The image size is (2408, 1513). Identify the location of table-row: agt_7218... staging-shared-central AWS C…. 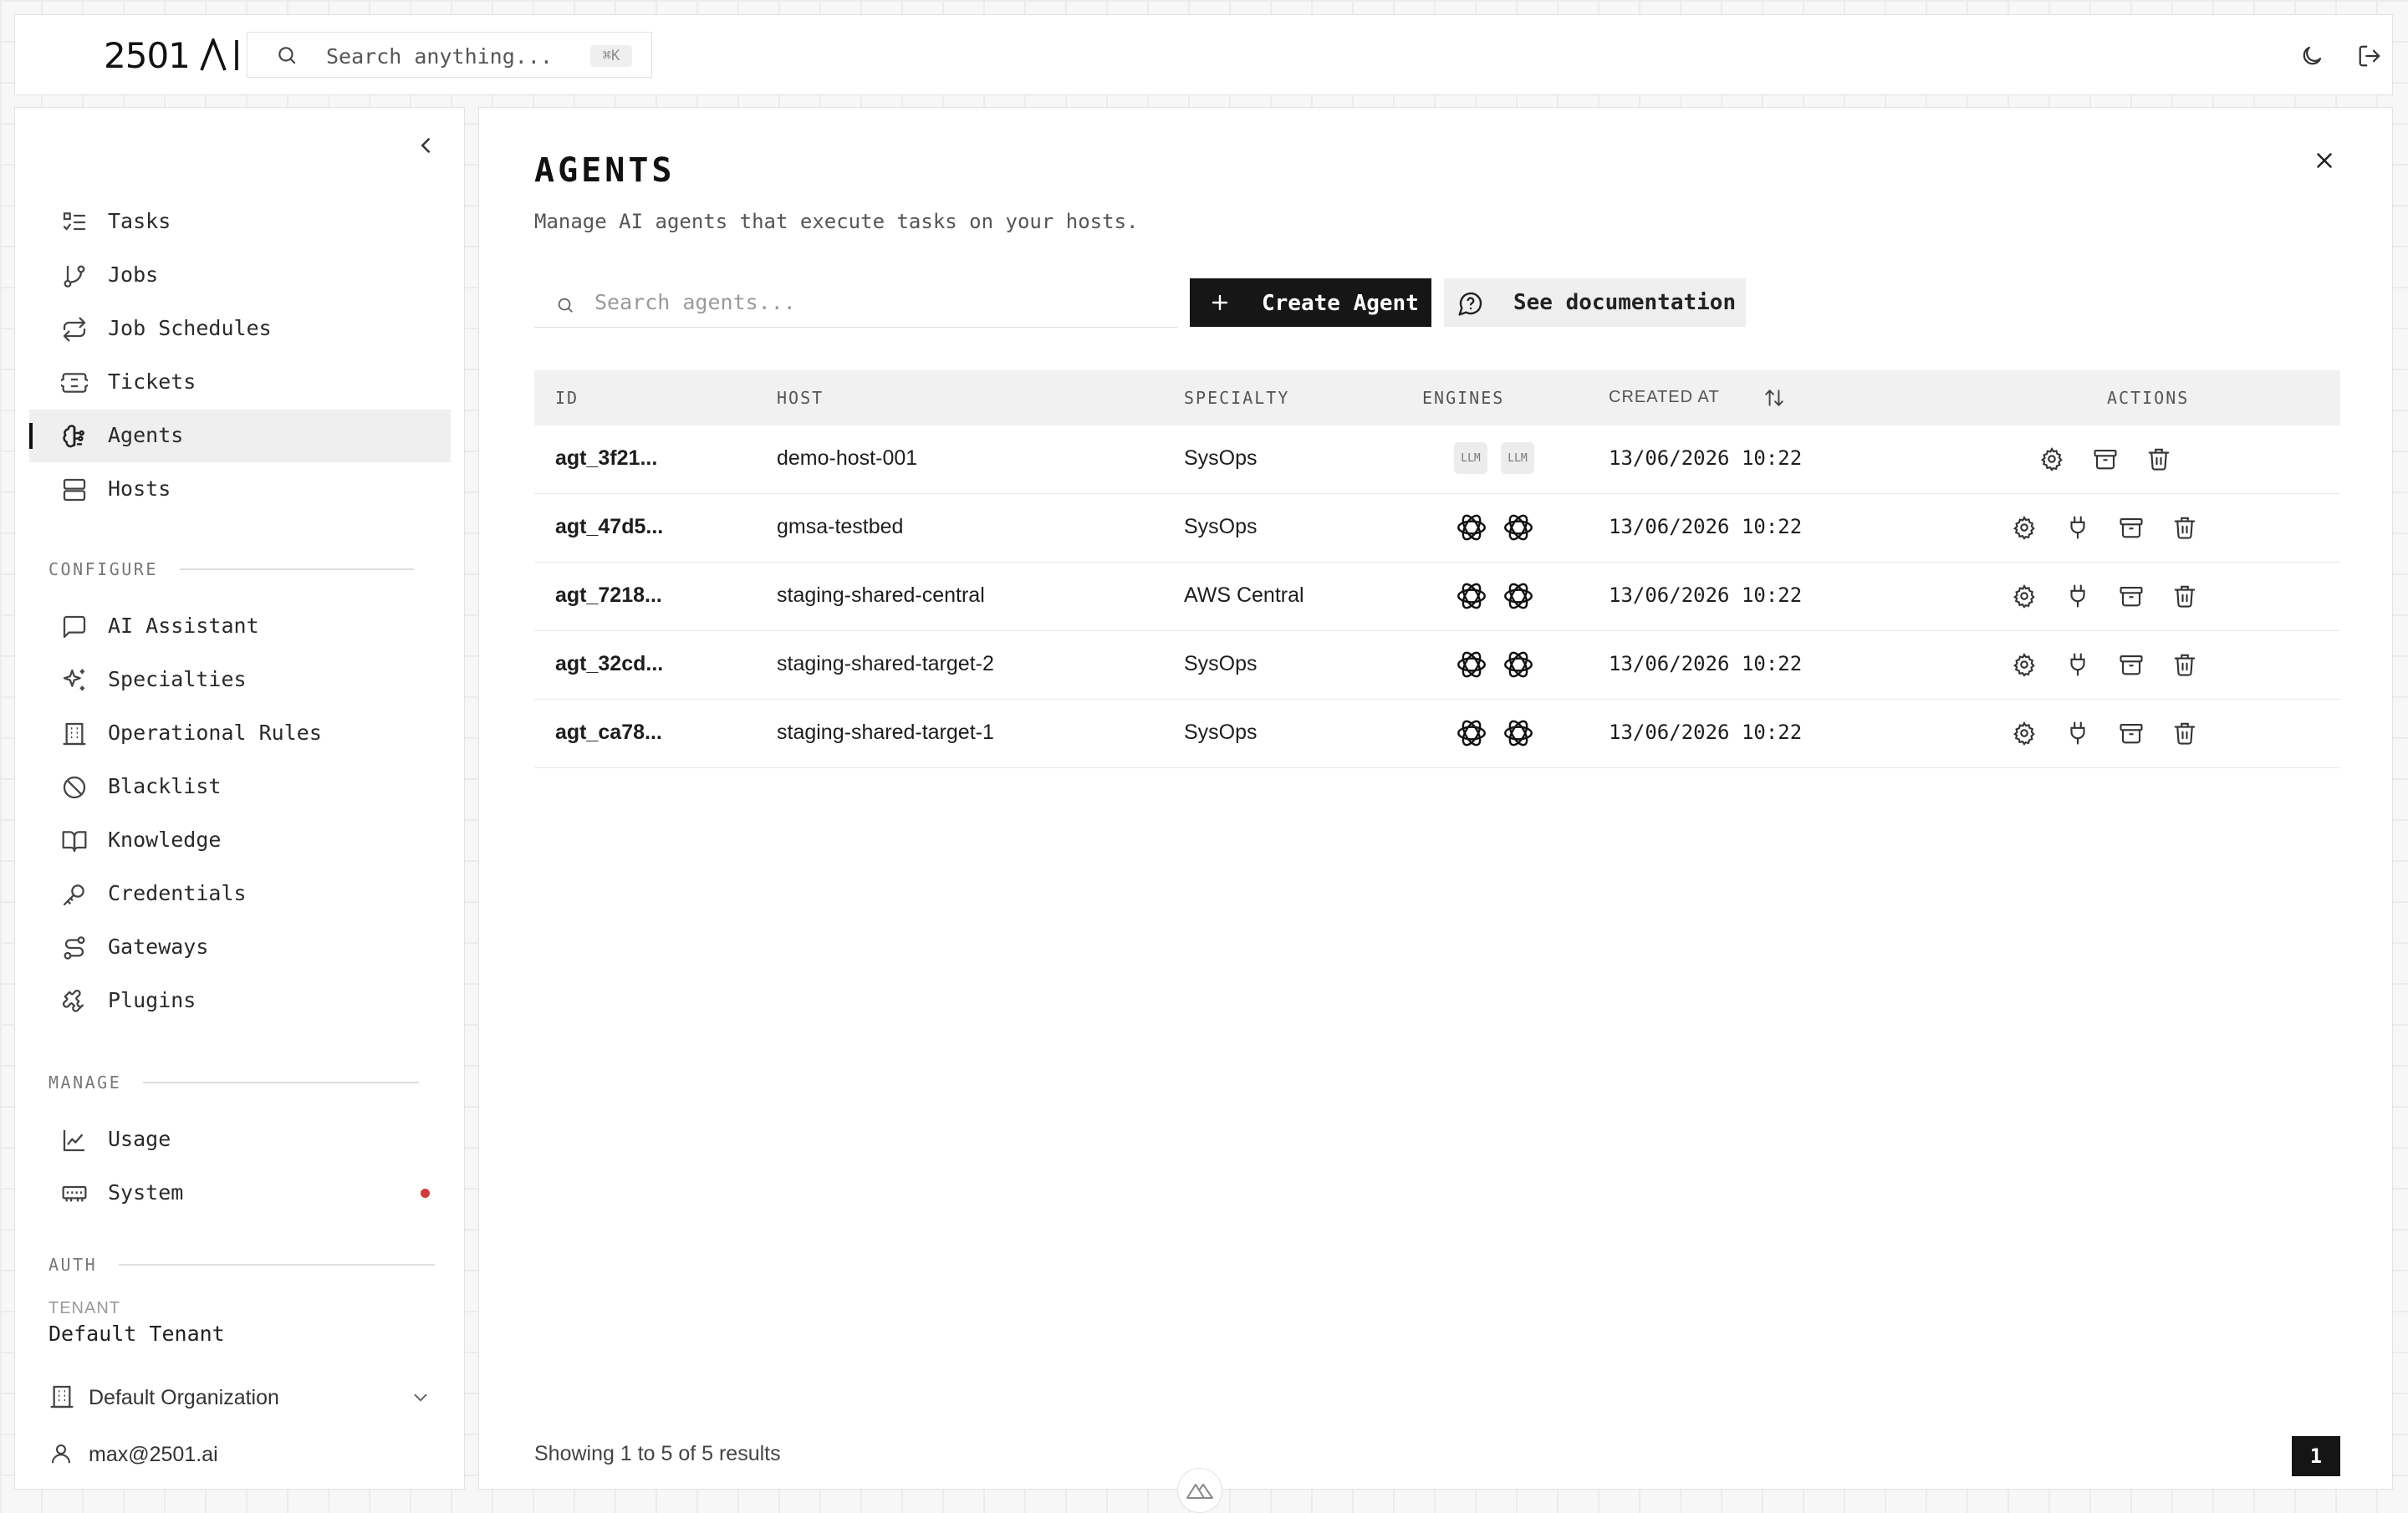
(1437, 597).